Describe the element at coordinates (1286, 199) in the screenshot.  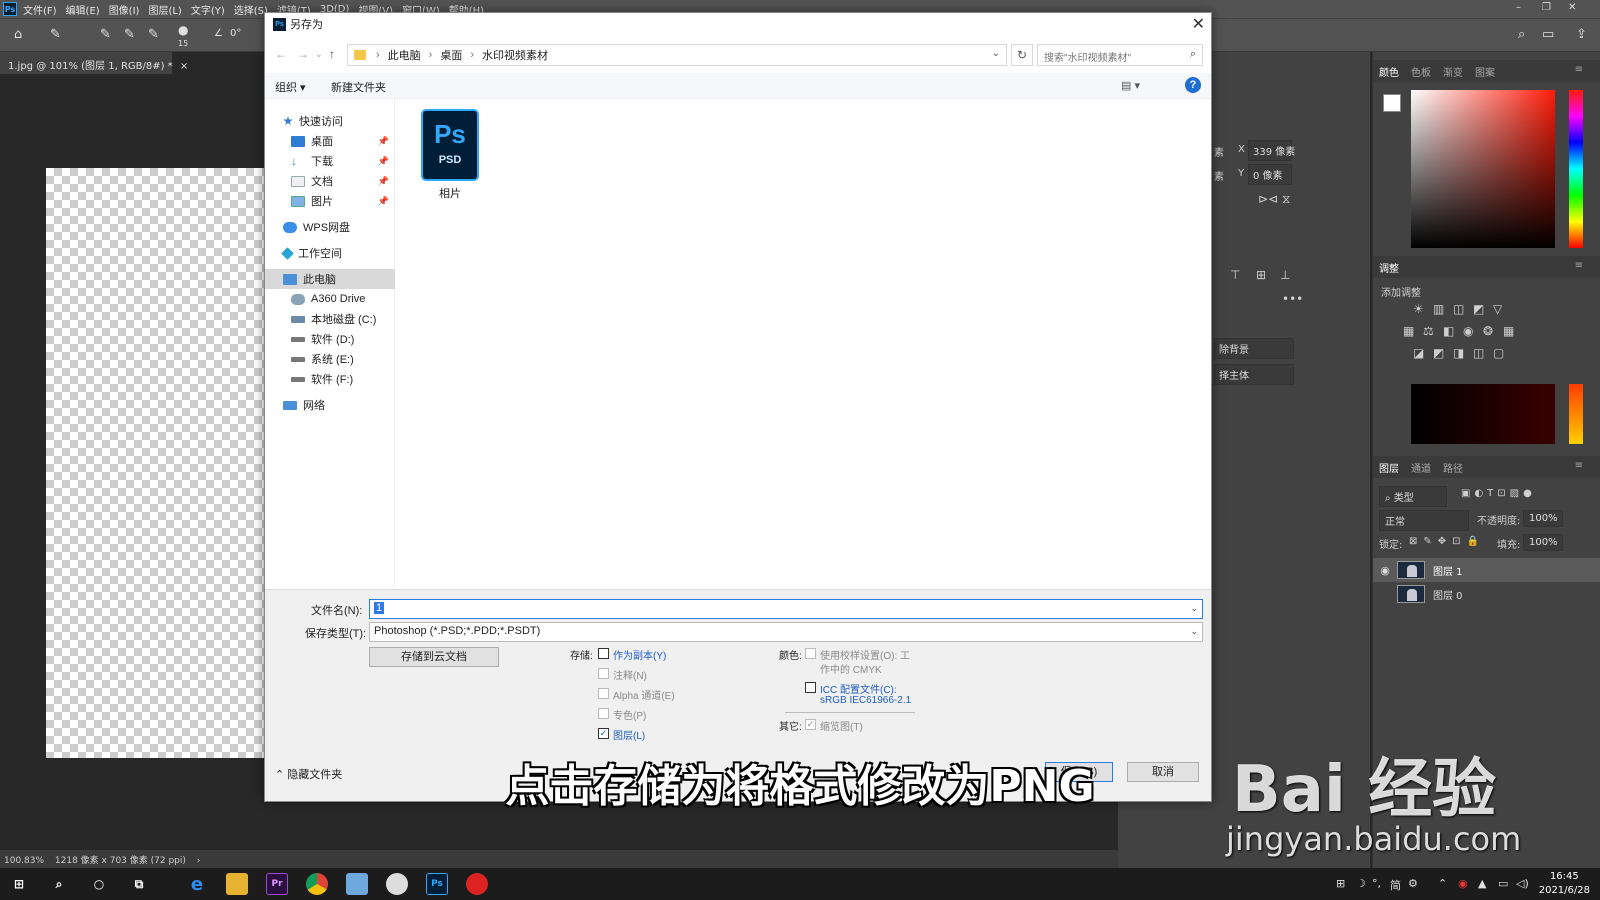
I see `flip-vertical-icon: ⧖` at that location.